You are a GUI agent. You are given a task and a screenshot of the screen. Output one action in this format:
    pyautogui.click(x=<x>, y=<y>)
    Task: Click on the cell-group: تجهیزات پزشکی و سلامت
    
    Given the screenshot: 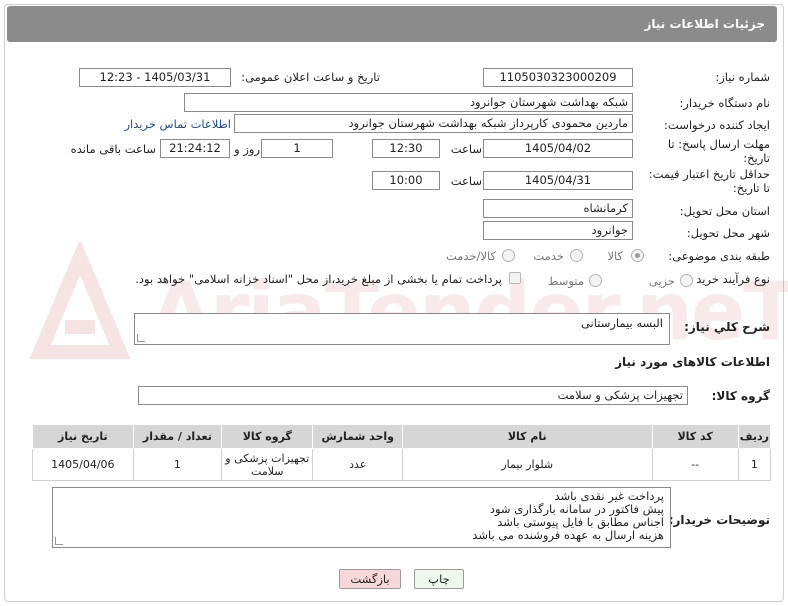 What is the action you would take?
    pyautogui.click(x=267, y=464)
    